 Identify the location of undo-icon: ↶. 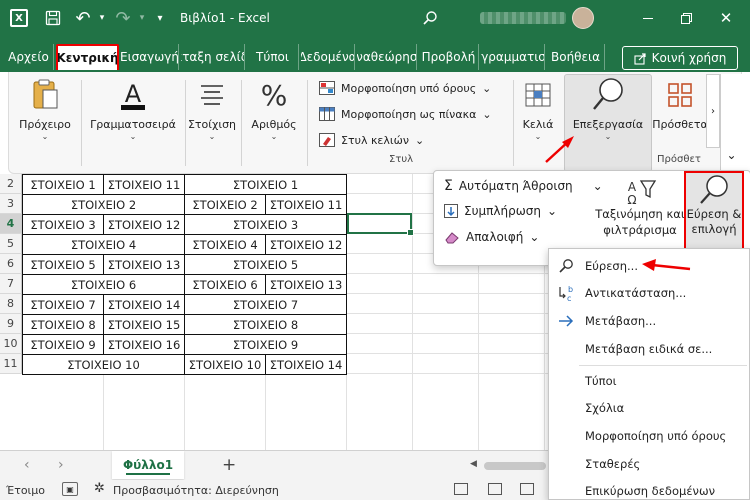
(83, 18).